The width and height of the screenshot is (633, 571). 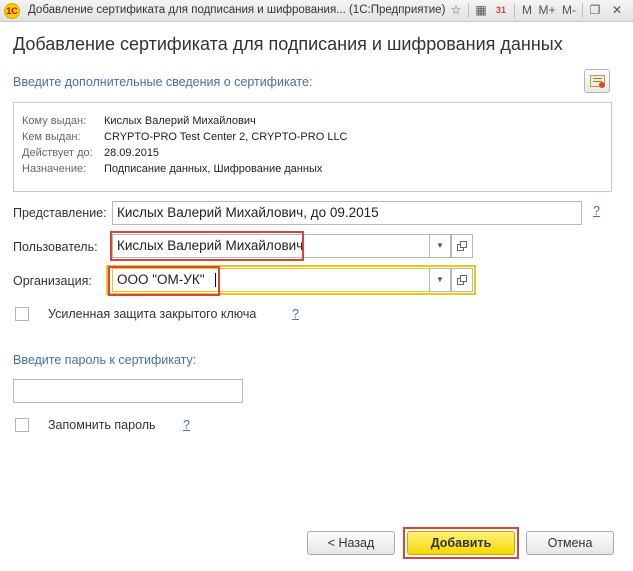 I want to click on certificate-view-button, so click(x=597, y=81).